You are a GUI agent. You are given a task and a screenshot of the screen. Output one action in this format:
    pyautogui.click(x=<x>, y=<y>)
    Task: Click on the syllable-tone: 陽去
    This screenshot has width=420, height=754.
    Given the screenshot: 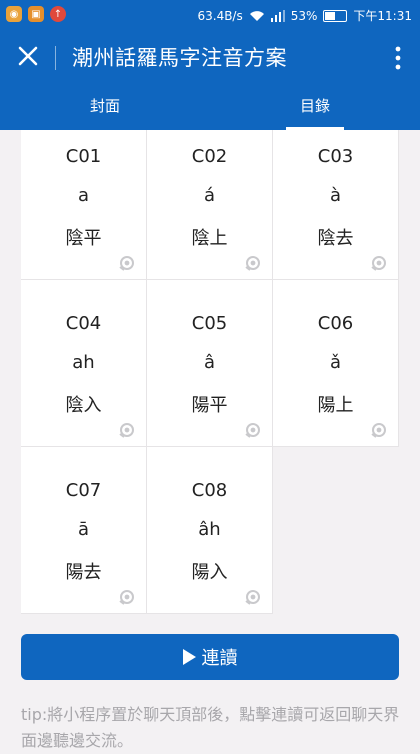 What is the action you would take?
    pyautogui.click(x=83, y=572)
    